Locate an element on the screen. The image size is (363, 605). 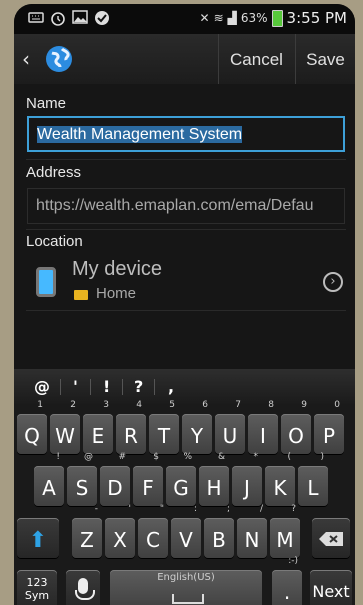
key: & H is located at coordinates (214, 479).